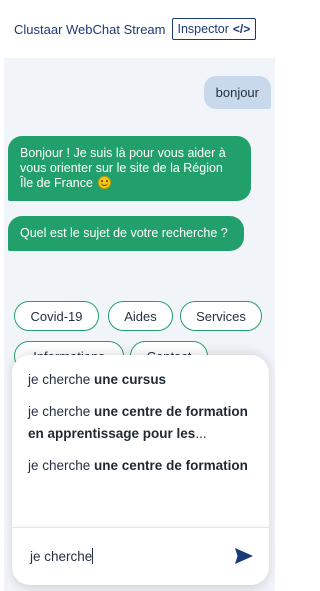  I want to click on text-caret, so click(93, 556).